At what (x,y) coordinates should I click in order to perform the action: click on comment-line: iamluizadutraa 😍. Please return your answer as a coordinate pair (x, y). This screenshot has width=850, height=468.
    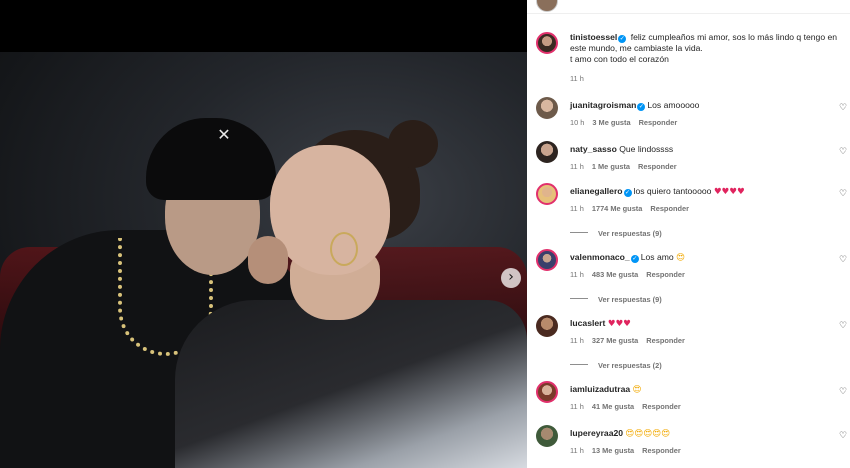
    Looking at the image, I should click on (606, 390).